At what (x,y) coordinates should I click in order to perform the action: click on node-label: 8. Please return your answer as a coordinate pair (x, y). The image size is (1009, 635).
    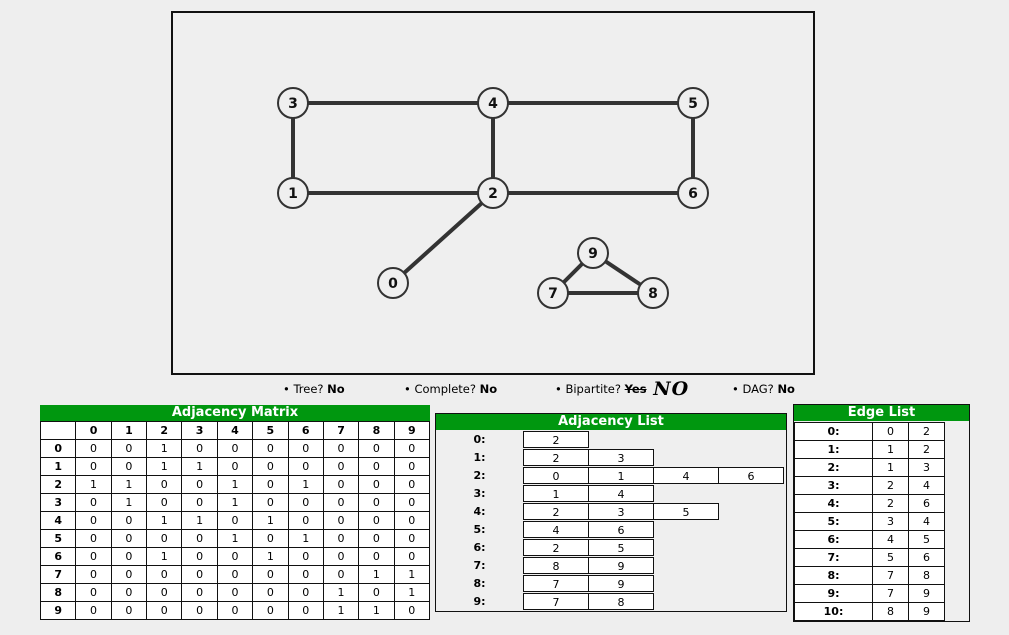
    Looking at the image, I should click on (653, 294).